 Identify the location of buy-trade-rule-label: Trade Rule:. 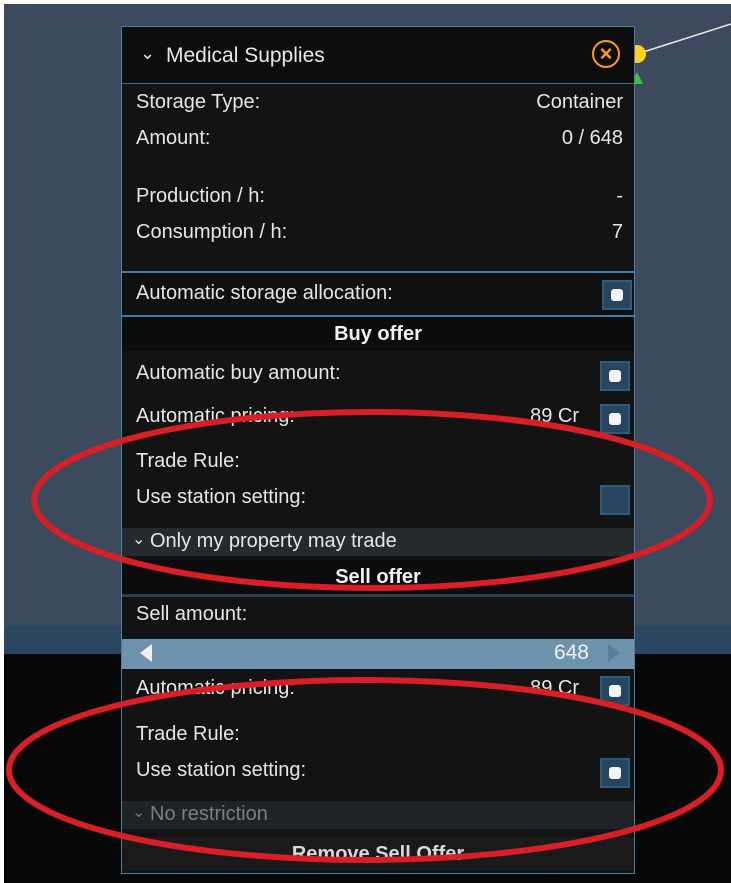
(188, 461).